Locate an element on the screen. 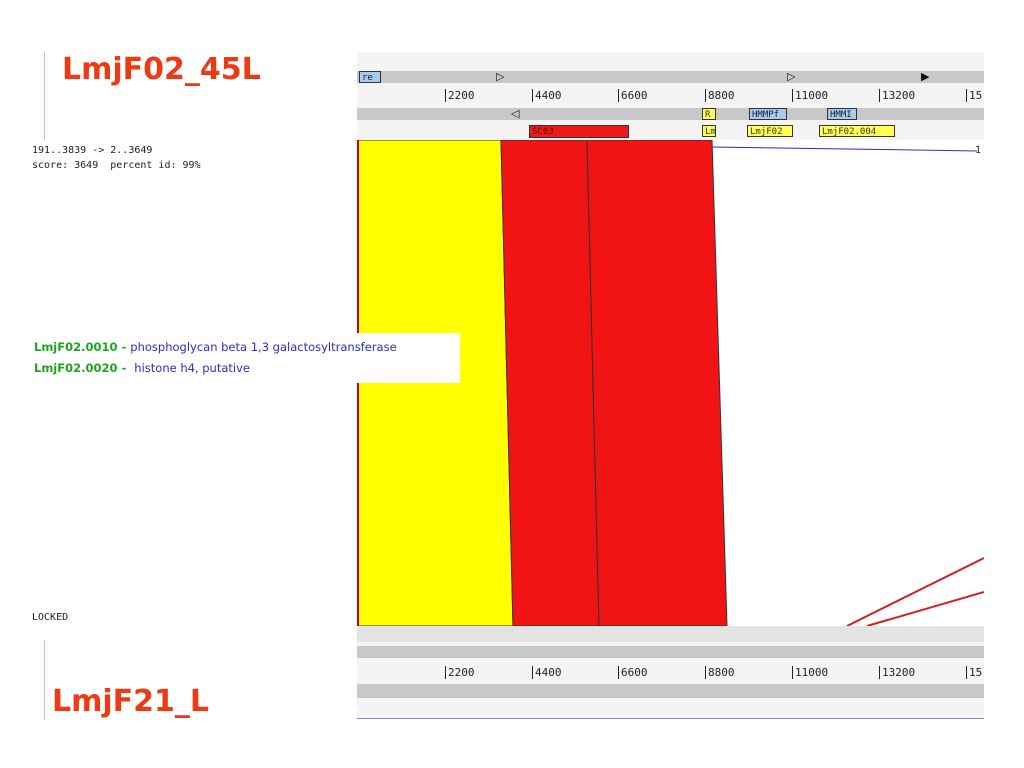  triangle-left-icon: ◁ is located at coordinates (515, 113).